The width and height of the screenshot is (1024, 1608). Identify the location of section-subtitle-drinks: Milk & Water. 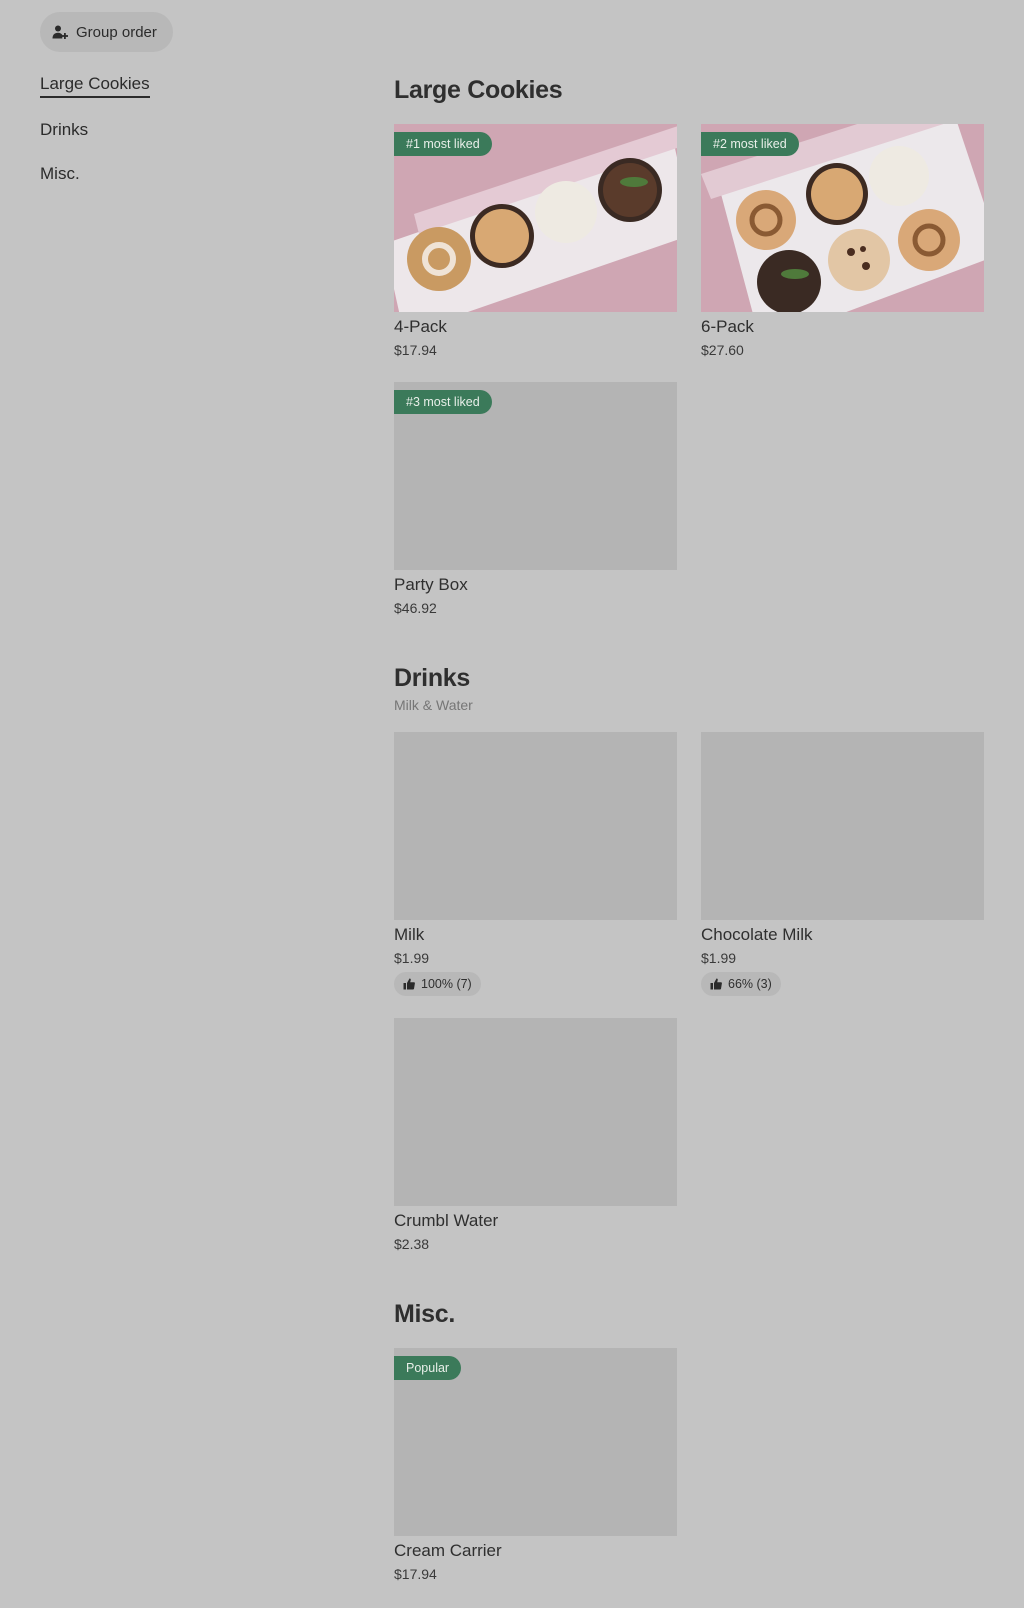
(433, 705).